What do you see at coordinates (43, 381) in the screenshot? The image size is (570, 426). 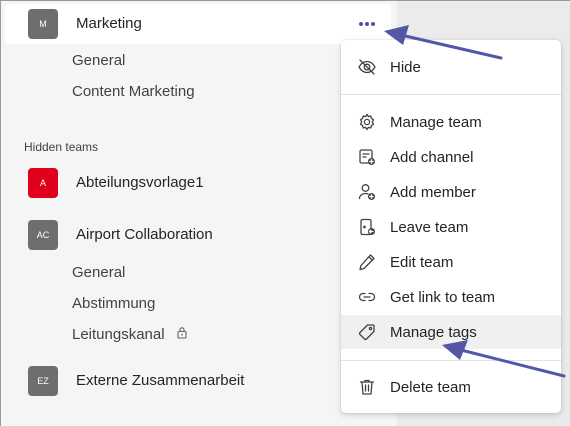 I see `avatar: EZ` at bounding box center [43, 381].